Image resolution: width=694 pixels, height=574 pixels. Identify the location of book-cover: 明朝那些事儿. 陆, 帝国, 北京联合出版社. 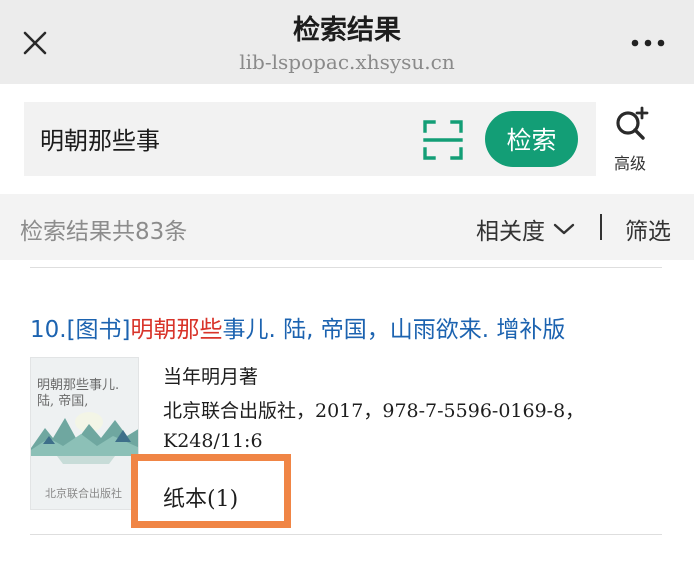
(84, 433).